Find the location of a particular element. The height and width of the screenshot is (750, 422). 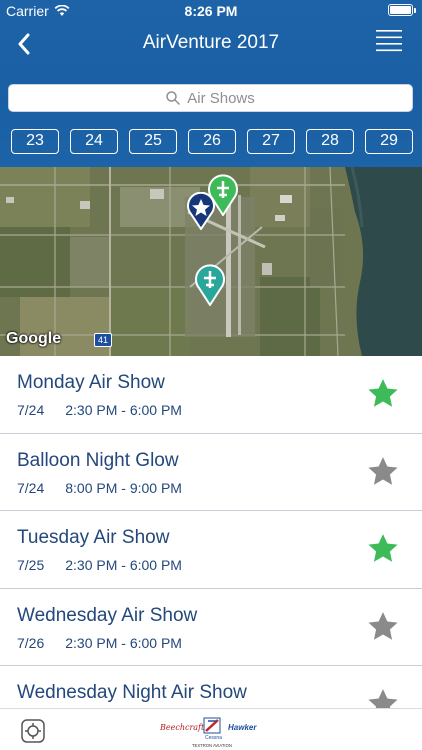

textron-caption: TEXTRON AVIATION is located at coordinates (212, 745).